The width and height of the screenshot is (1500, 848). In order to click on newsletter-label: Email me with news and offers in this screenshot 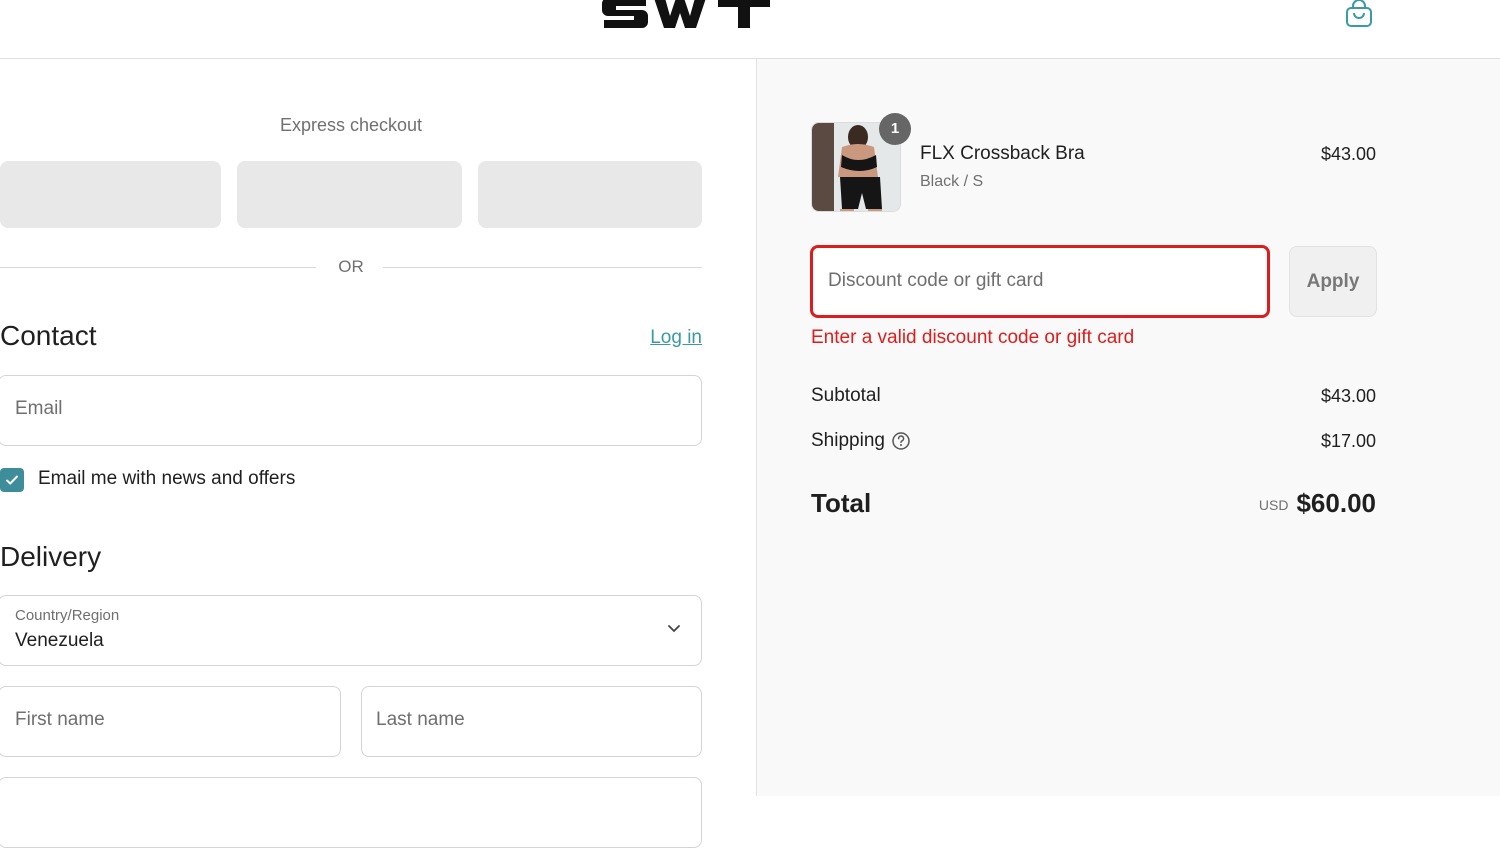, I will do `click(167, 478)`.